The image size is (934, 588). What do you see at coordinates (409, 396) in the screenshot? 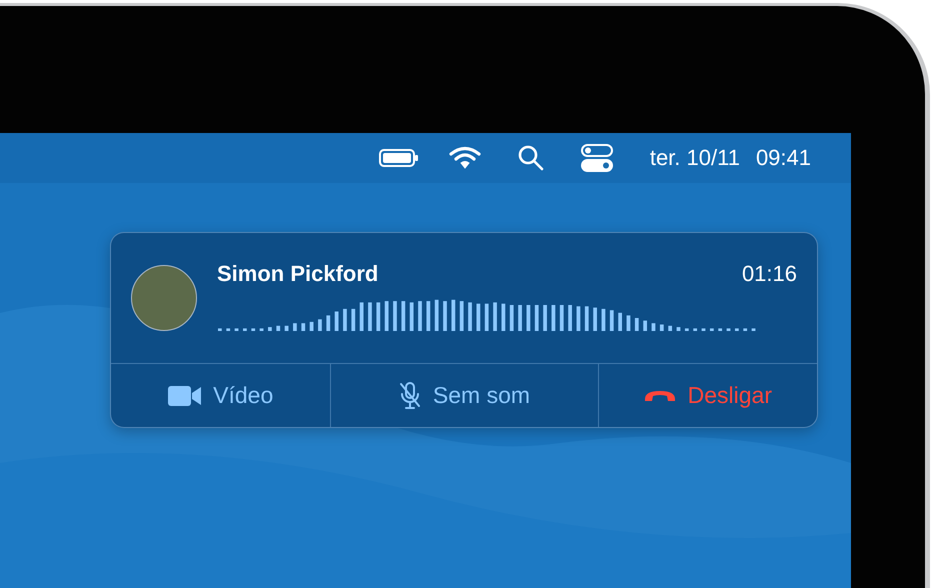
I see `muted-microphone-icon` at bounding box center [409, 396].